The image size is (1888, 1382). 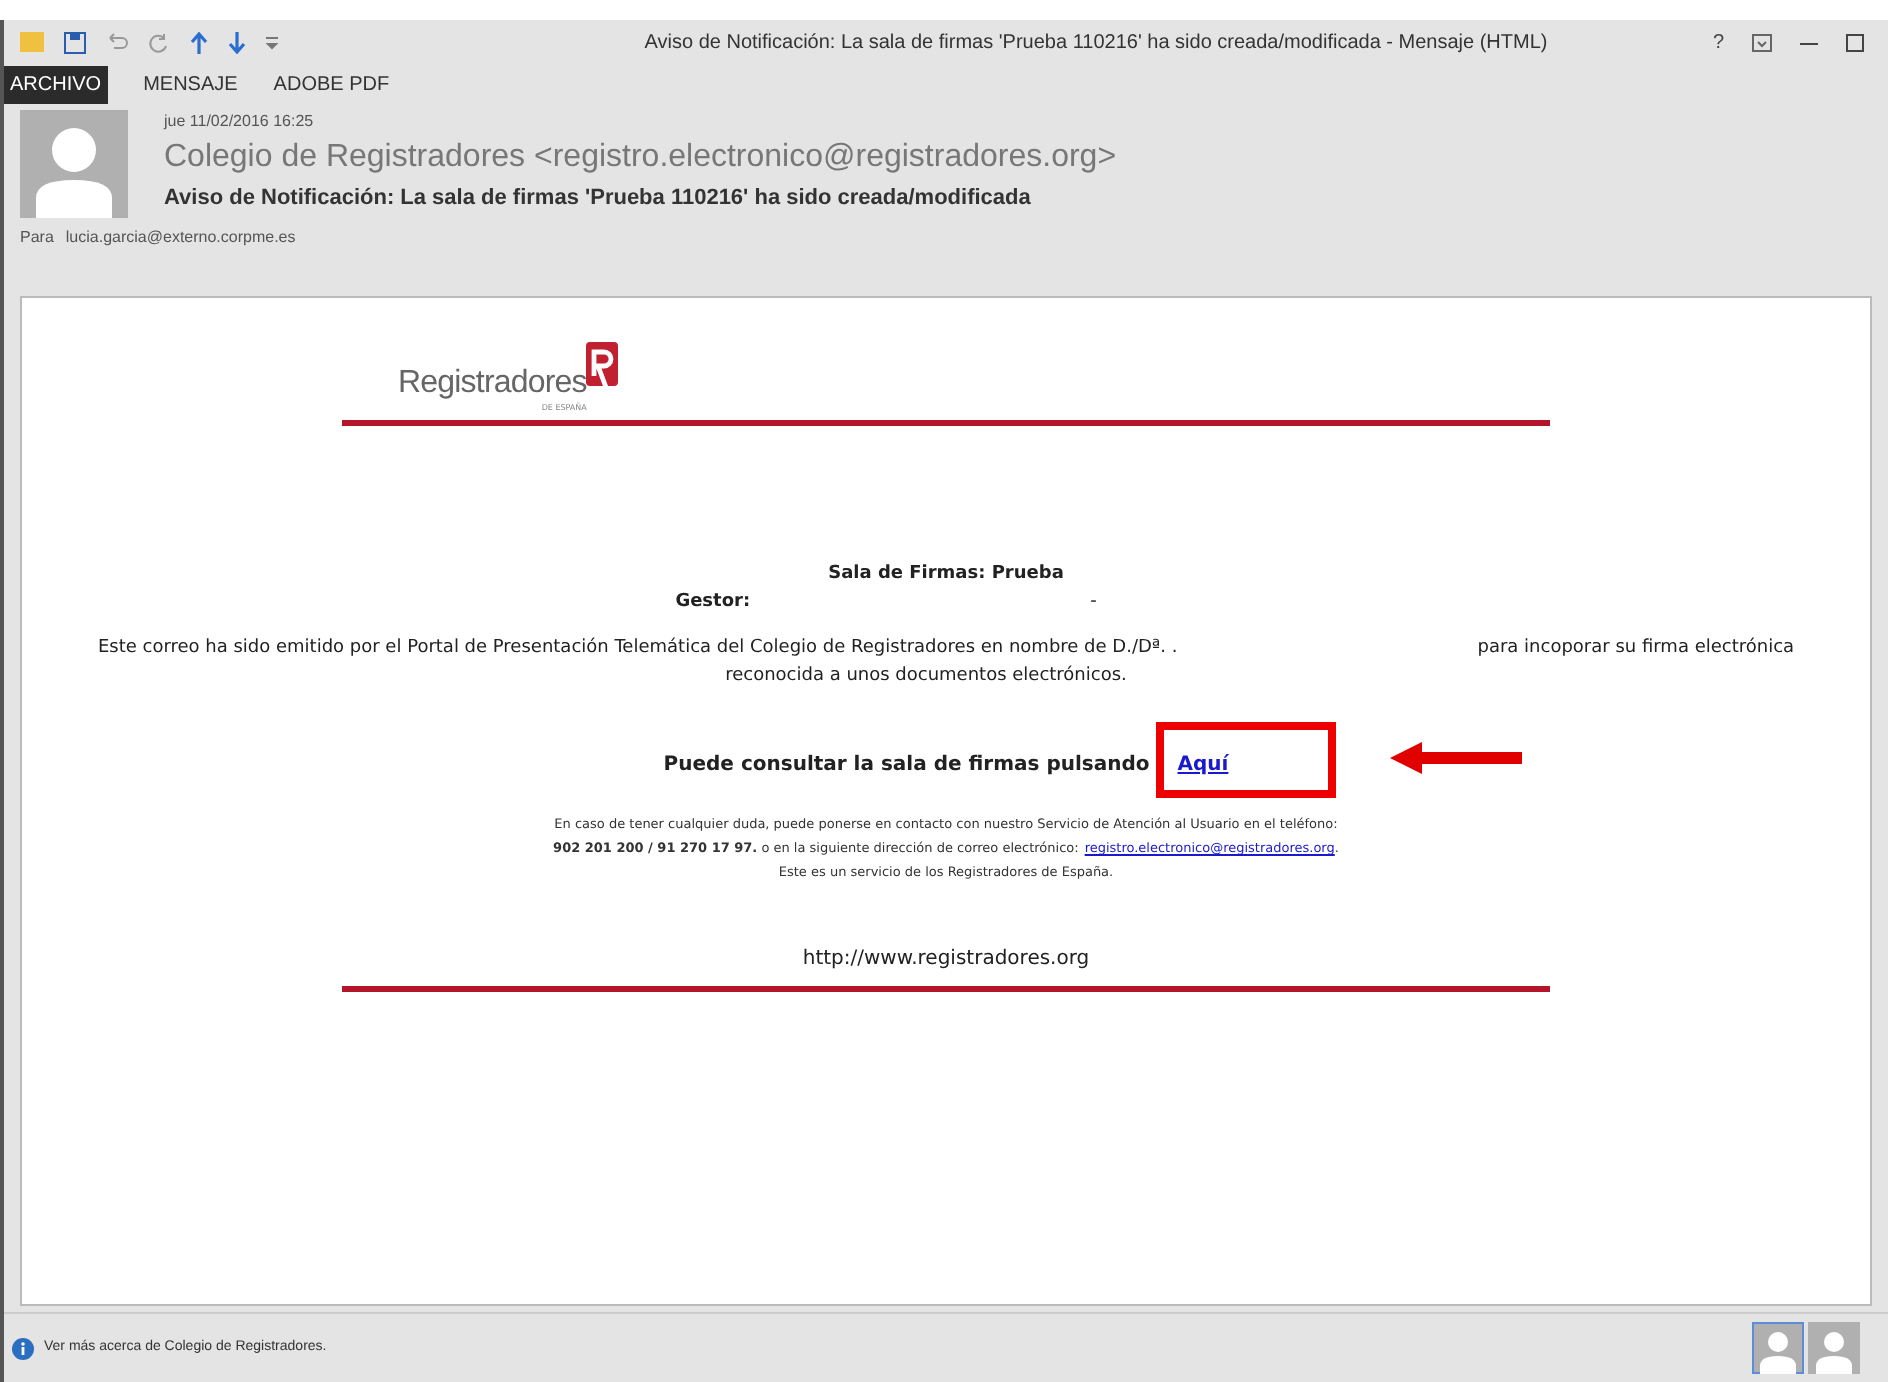 What do you see at coordinates (1762, 42) in the screenshot?
I see `ribbon-display-icon` at bounding box center [1762, 42].